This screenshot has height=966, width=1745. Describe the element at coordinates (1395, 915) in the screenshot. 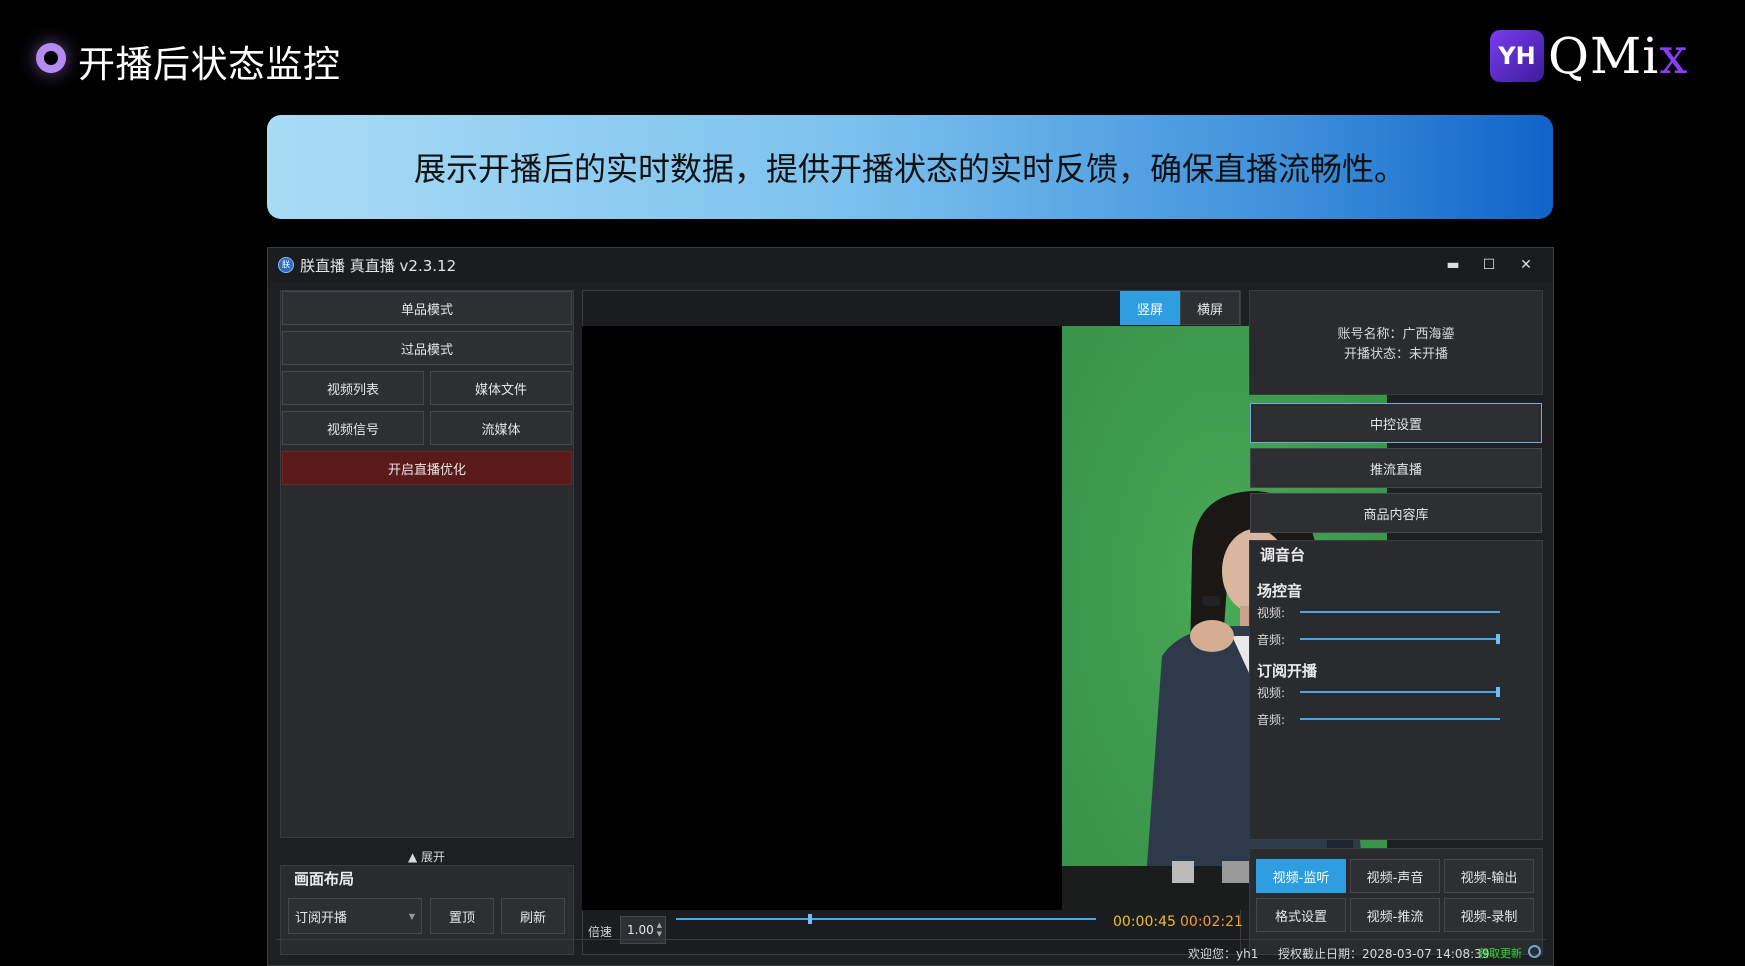

I see `video-push-button: 视频-推流` at that location.